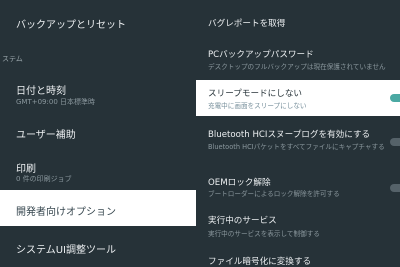 Image resolution: width=400 pixels, height=267 pixels. Describe the element at coordinates (298, 187) in the screenshot. I see `option-oem-unlock: OEMロック解除 ブートローダーによるロック解除を許可する` at that location.